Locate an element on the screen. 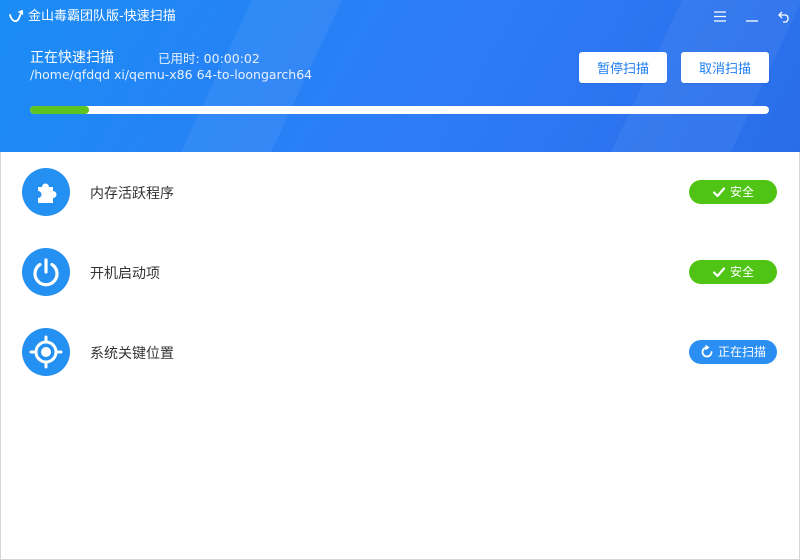  scan-progress-bar is located at coordinates (399, 110).